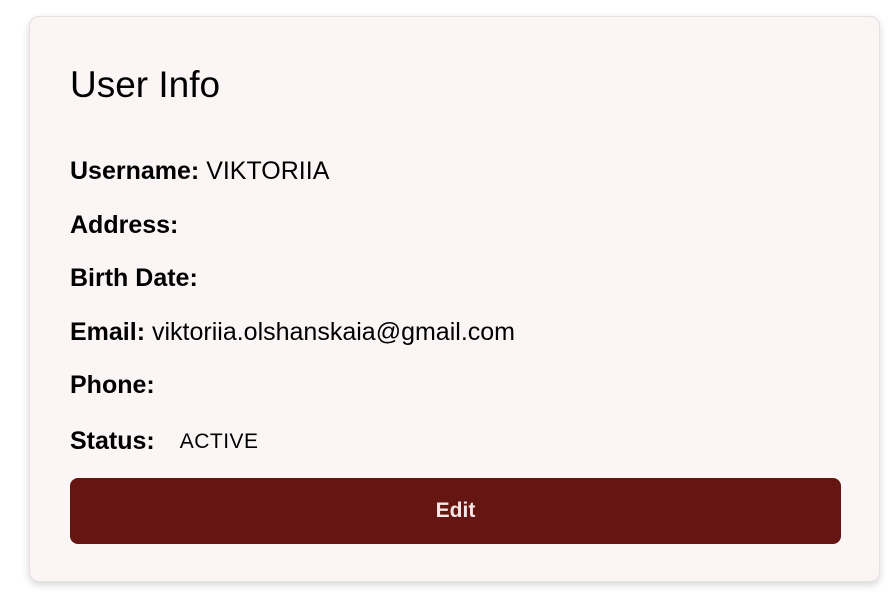 Image resolution: width=895 pixels, height=595 pixels. I want to click on address-label: Address:, so click(124, 225).